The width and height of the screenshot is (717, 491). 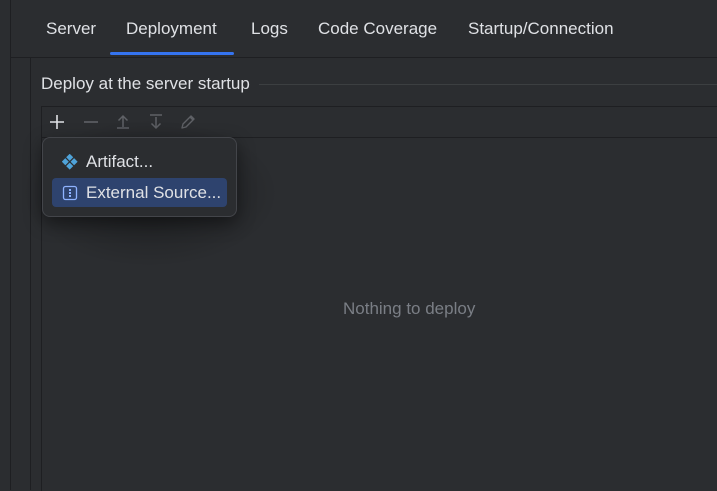 What do you see at coordinates (145, 83) in the screenshot?
I see `group-title: Deploy at the server startup` at bounding box center [145, 83].